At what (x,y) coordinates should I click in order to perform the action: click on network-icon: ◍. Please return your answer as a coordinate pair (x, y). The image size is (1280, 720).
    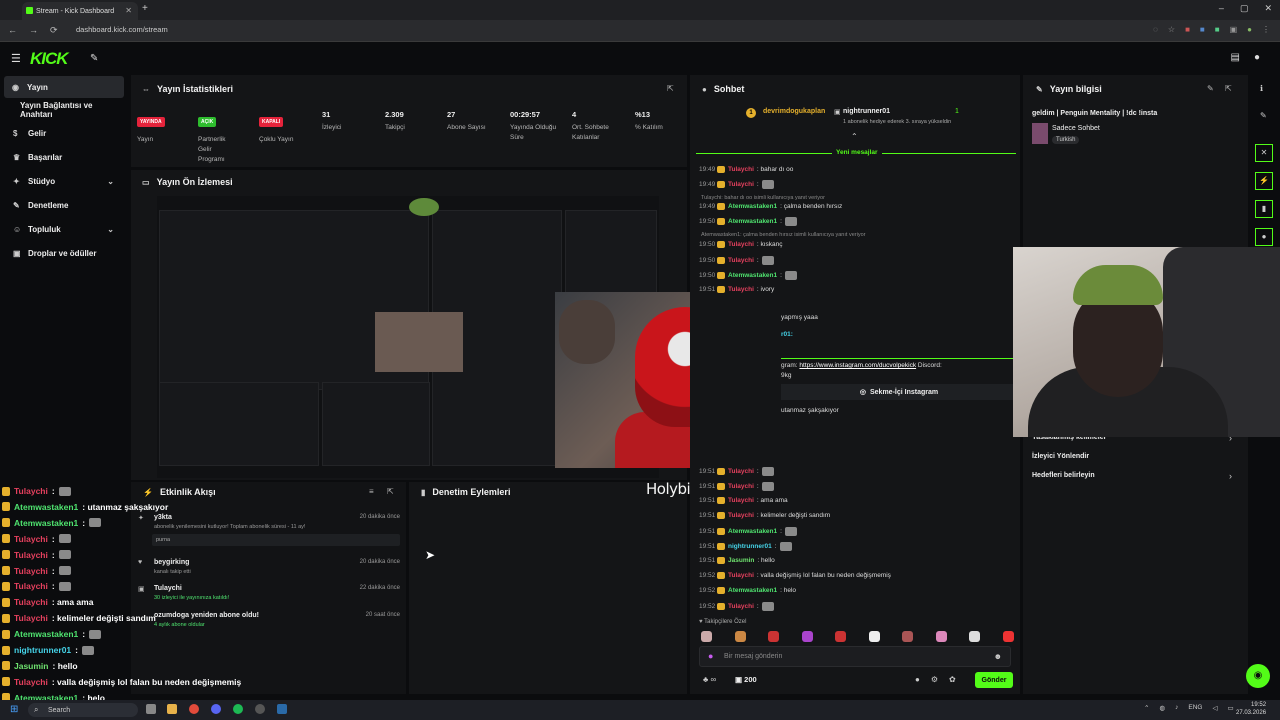
    Looking at the image, I should click on (1162, 708).